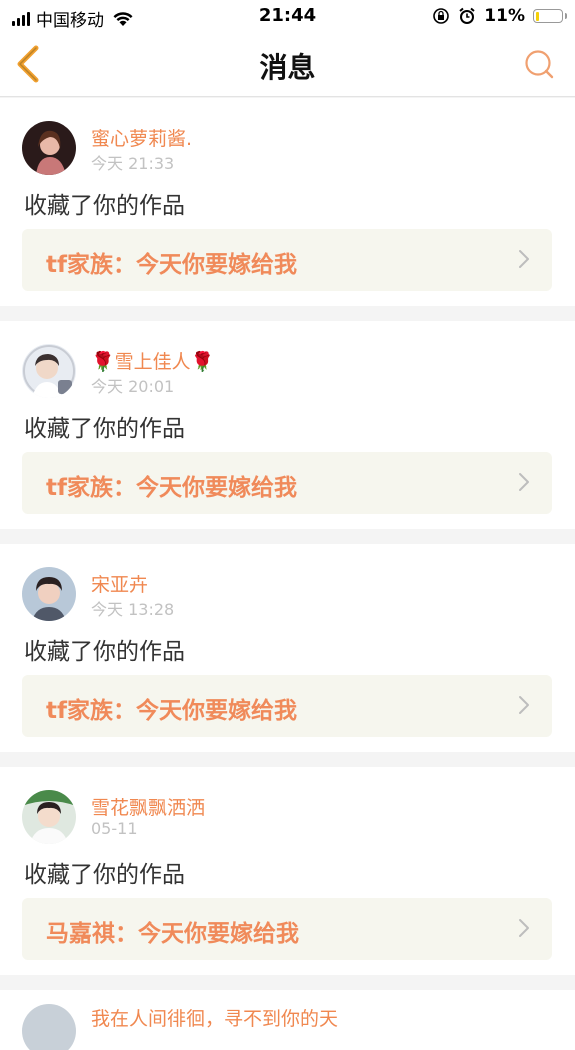  I want to click on status-bar: 中国移动 21:44 11%, so click(287, 16).